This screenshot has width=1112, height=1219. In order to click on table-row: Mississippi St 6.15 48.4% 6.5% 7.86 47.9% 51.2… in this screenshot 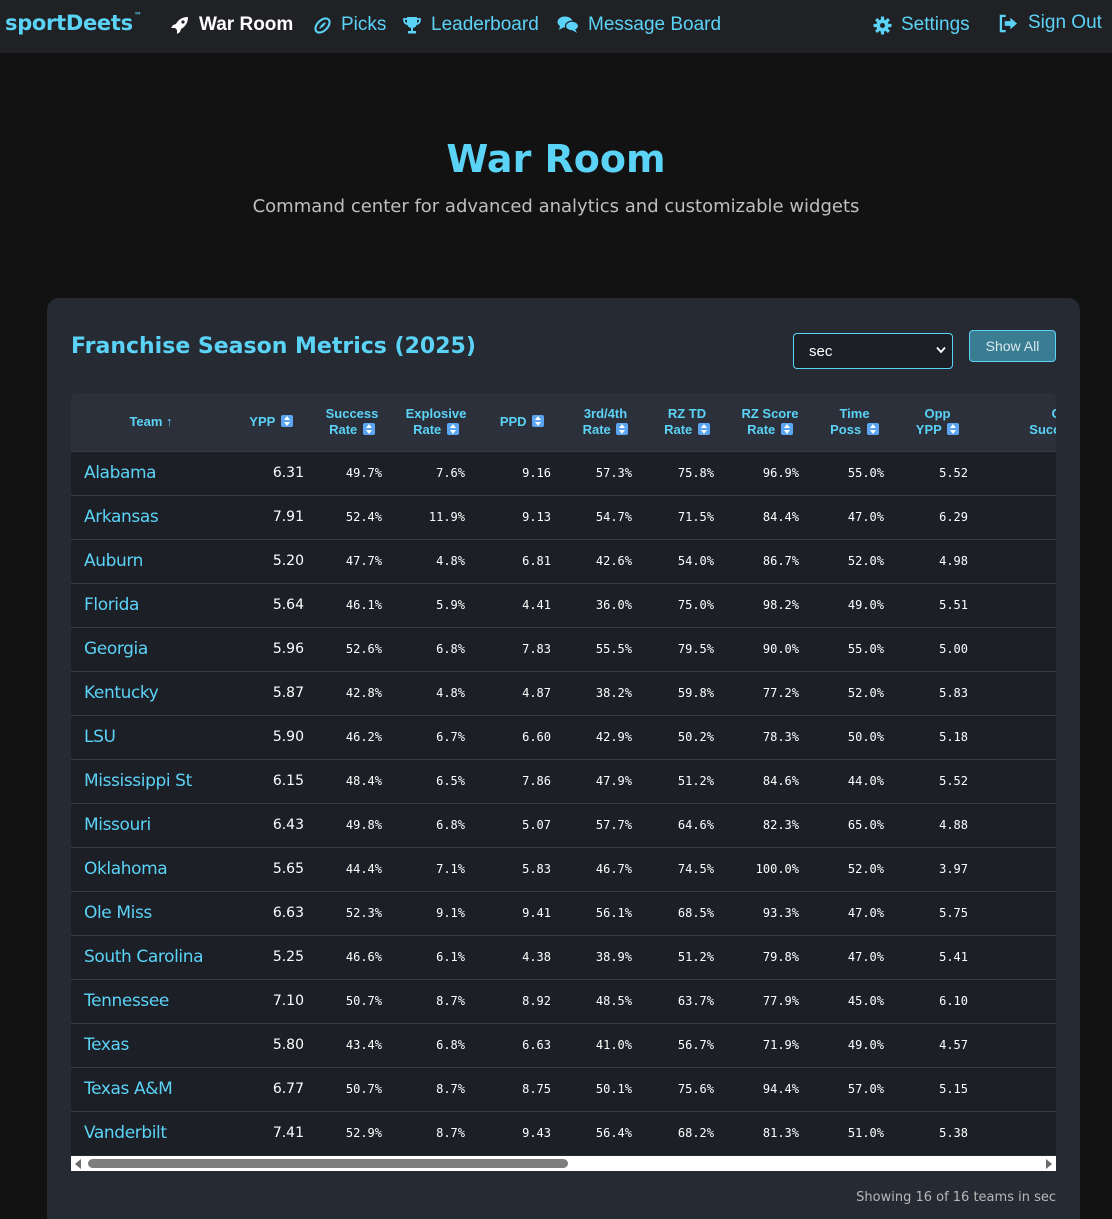, I will do `click(563, 781)`.